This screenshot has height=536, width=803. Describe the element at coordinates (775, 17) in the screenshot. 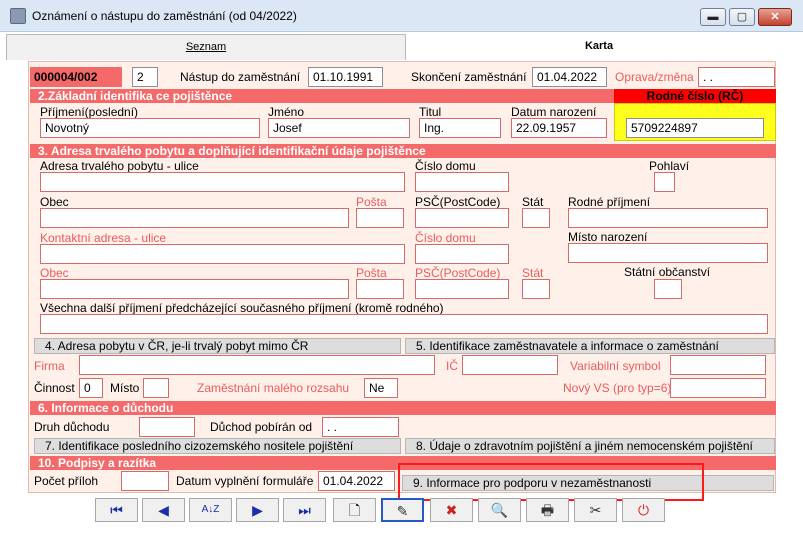

I see `close-button: ✕` at that location.